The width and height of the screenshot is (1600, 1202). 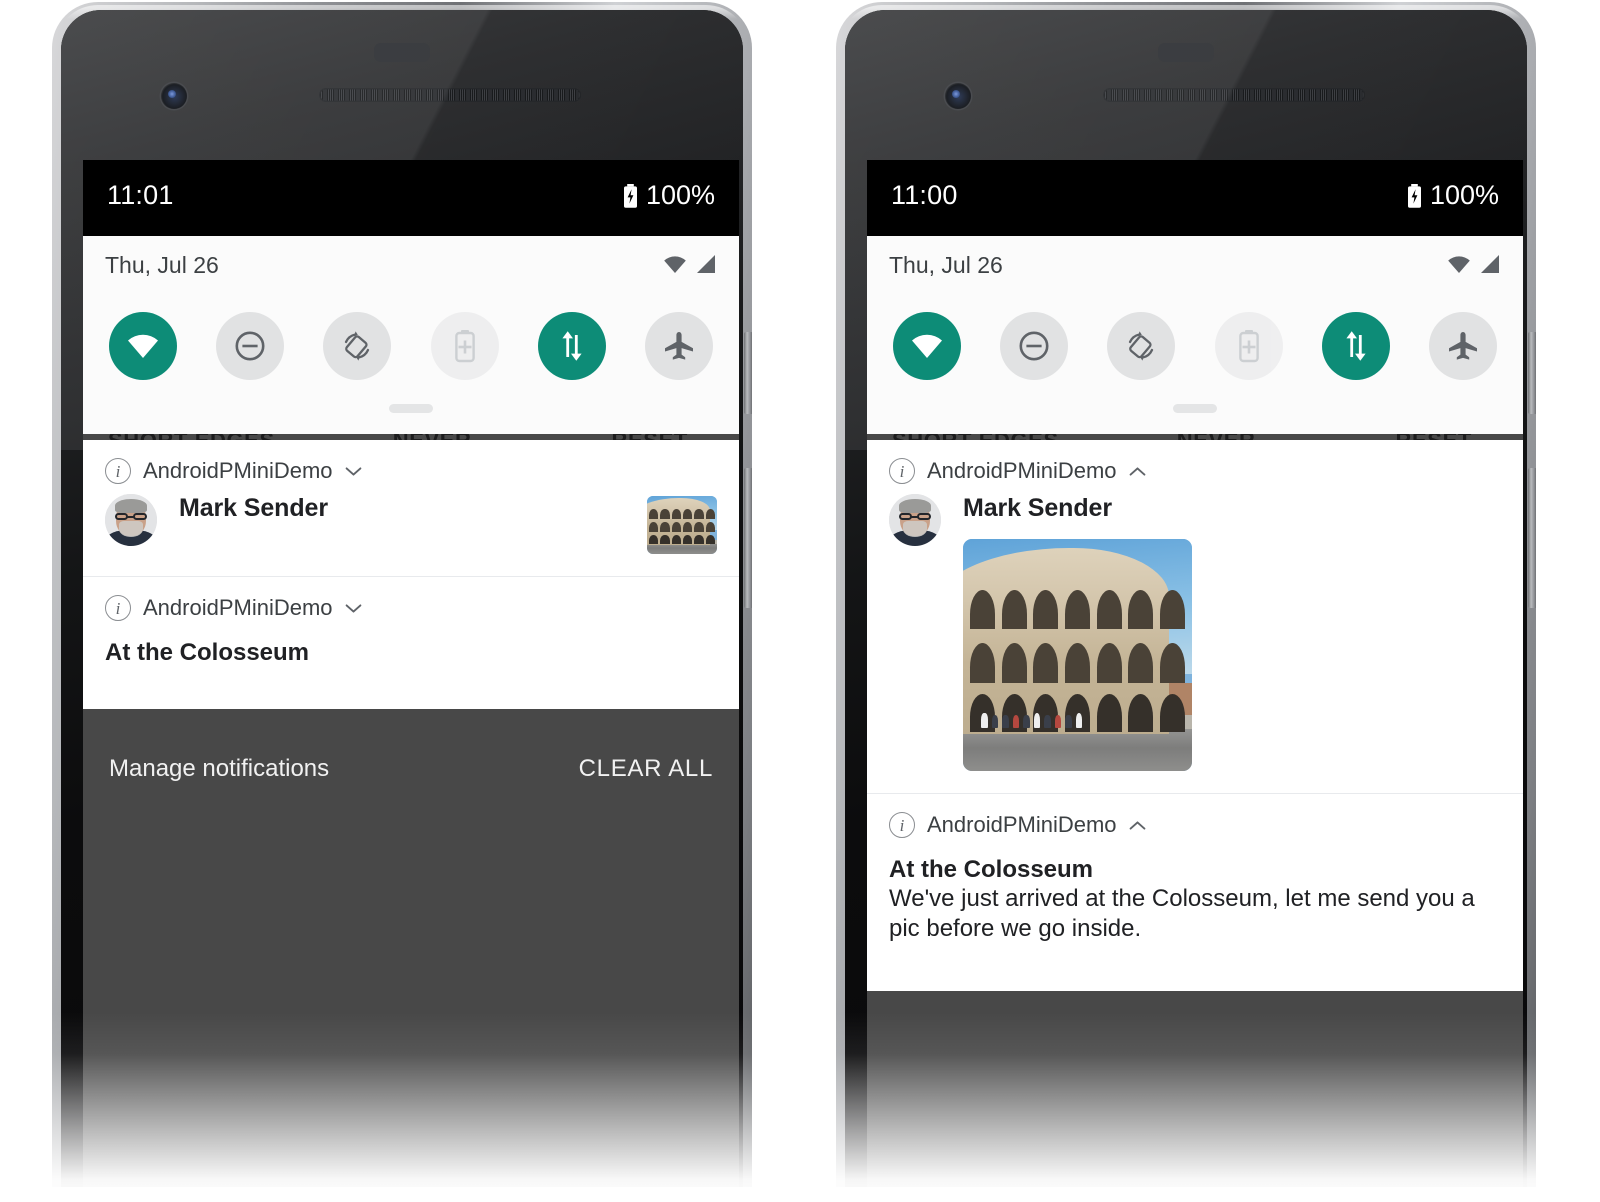 What do you see at coordinates (411, 346) in the screenshot?
I see `quick-settings-tiles-left` at bounding box center [411, 346].